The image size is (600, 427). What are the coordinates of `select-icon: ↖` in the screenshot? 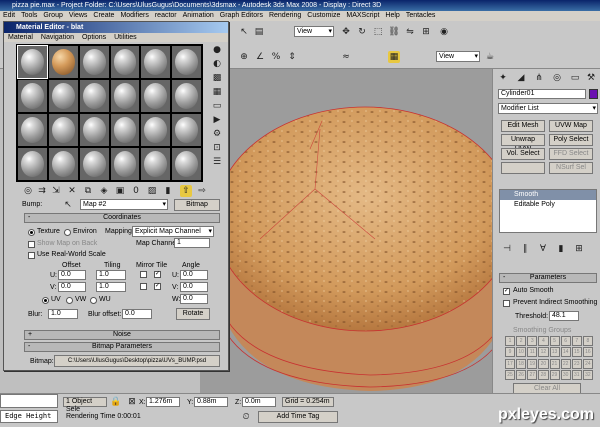 It's located at (244, 32).